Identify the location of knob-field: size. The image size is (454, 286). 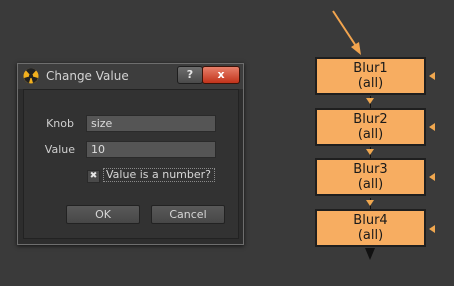
(151, 123).